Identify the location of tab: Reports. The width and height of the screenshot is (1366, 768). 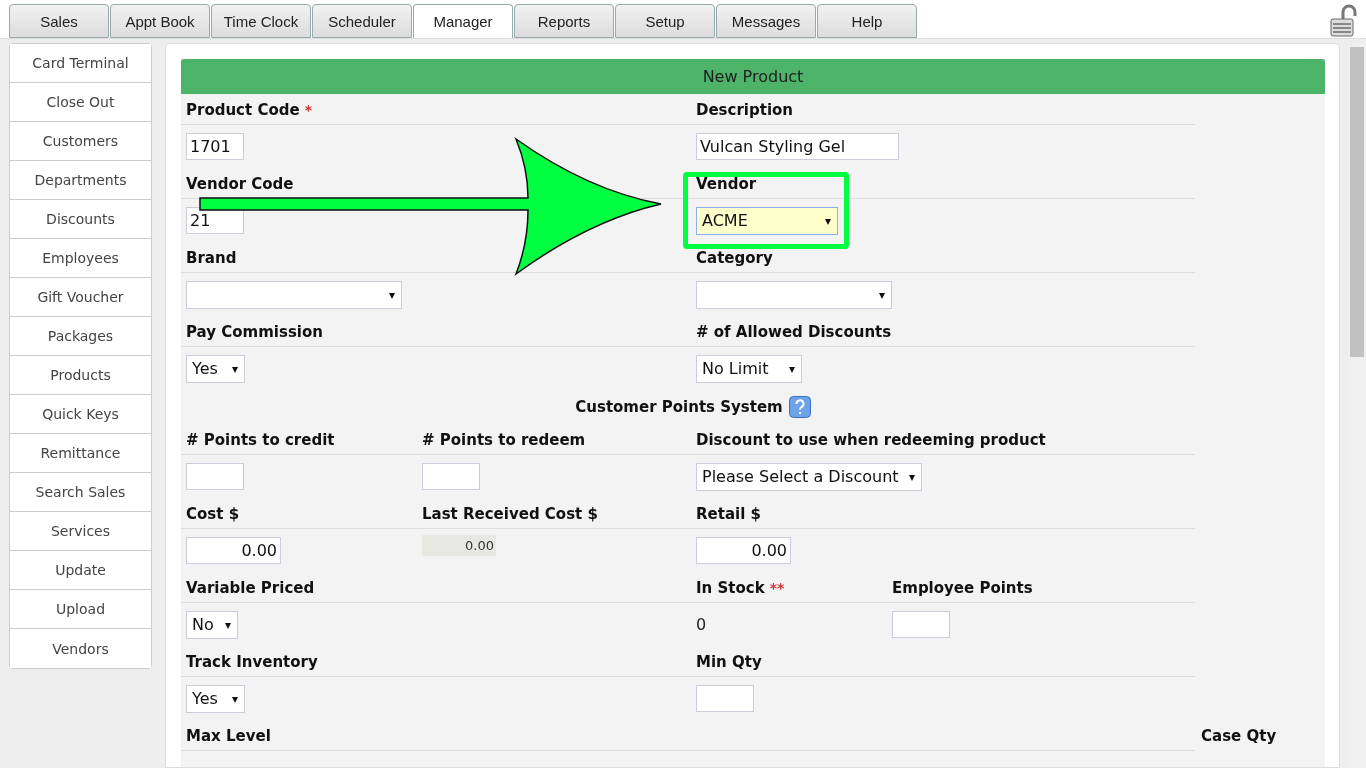
(564, 21).